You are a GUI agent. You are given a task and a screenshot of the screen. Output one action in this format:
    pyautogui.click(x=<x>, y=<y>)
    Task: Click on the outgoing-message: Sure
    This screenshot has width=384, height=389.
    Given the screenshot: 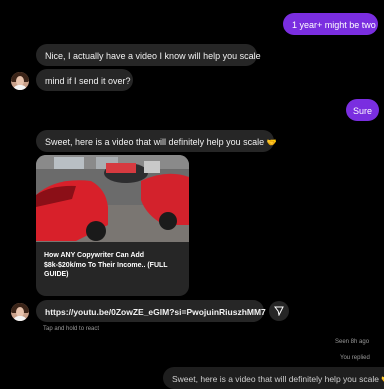 What is the action you would take?
    pyautogui.click(x=362, y=110)
    